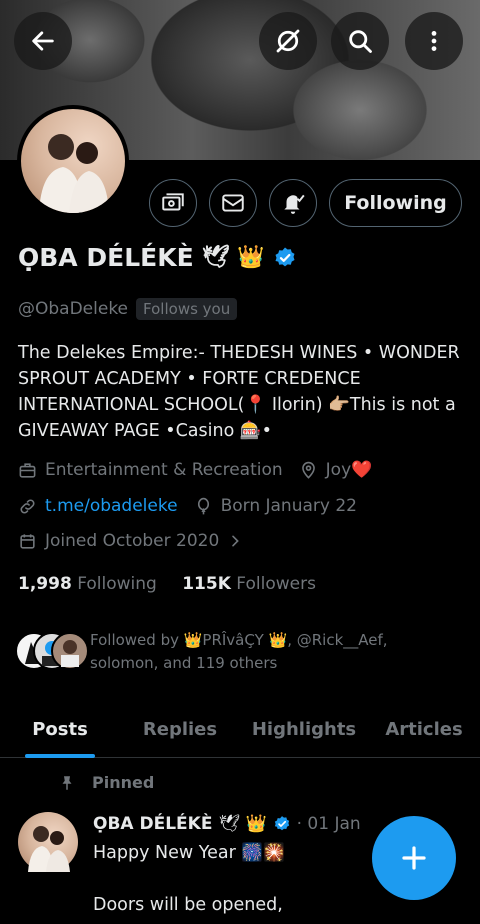 The image size is (480, 924). What do you see at coordinates (111, 506) in the screenshot?
I see `website-link: t.me/obadeleke` at bounding box center [111, 506].